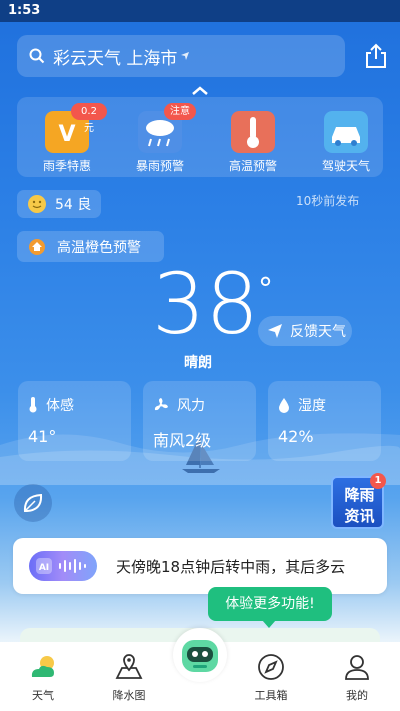  I want to click on status-time: 1:53, so click(24, 10).